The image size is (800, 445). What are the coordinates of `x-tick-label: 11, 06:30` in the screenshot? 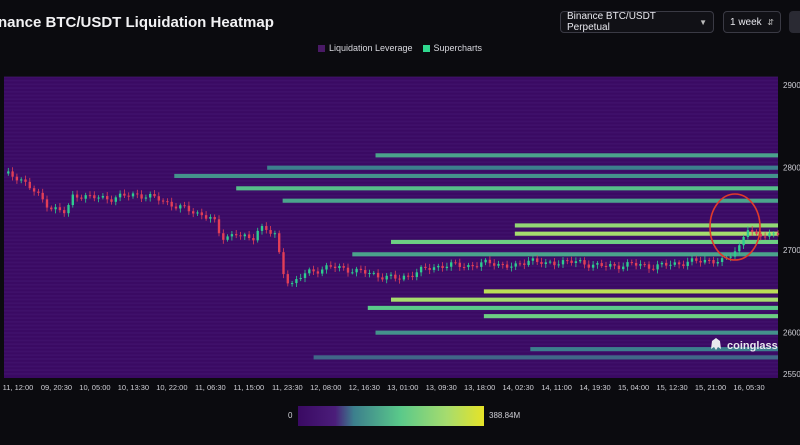 It's located at (210, 387).